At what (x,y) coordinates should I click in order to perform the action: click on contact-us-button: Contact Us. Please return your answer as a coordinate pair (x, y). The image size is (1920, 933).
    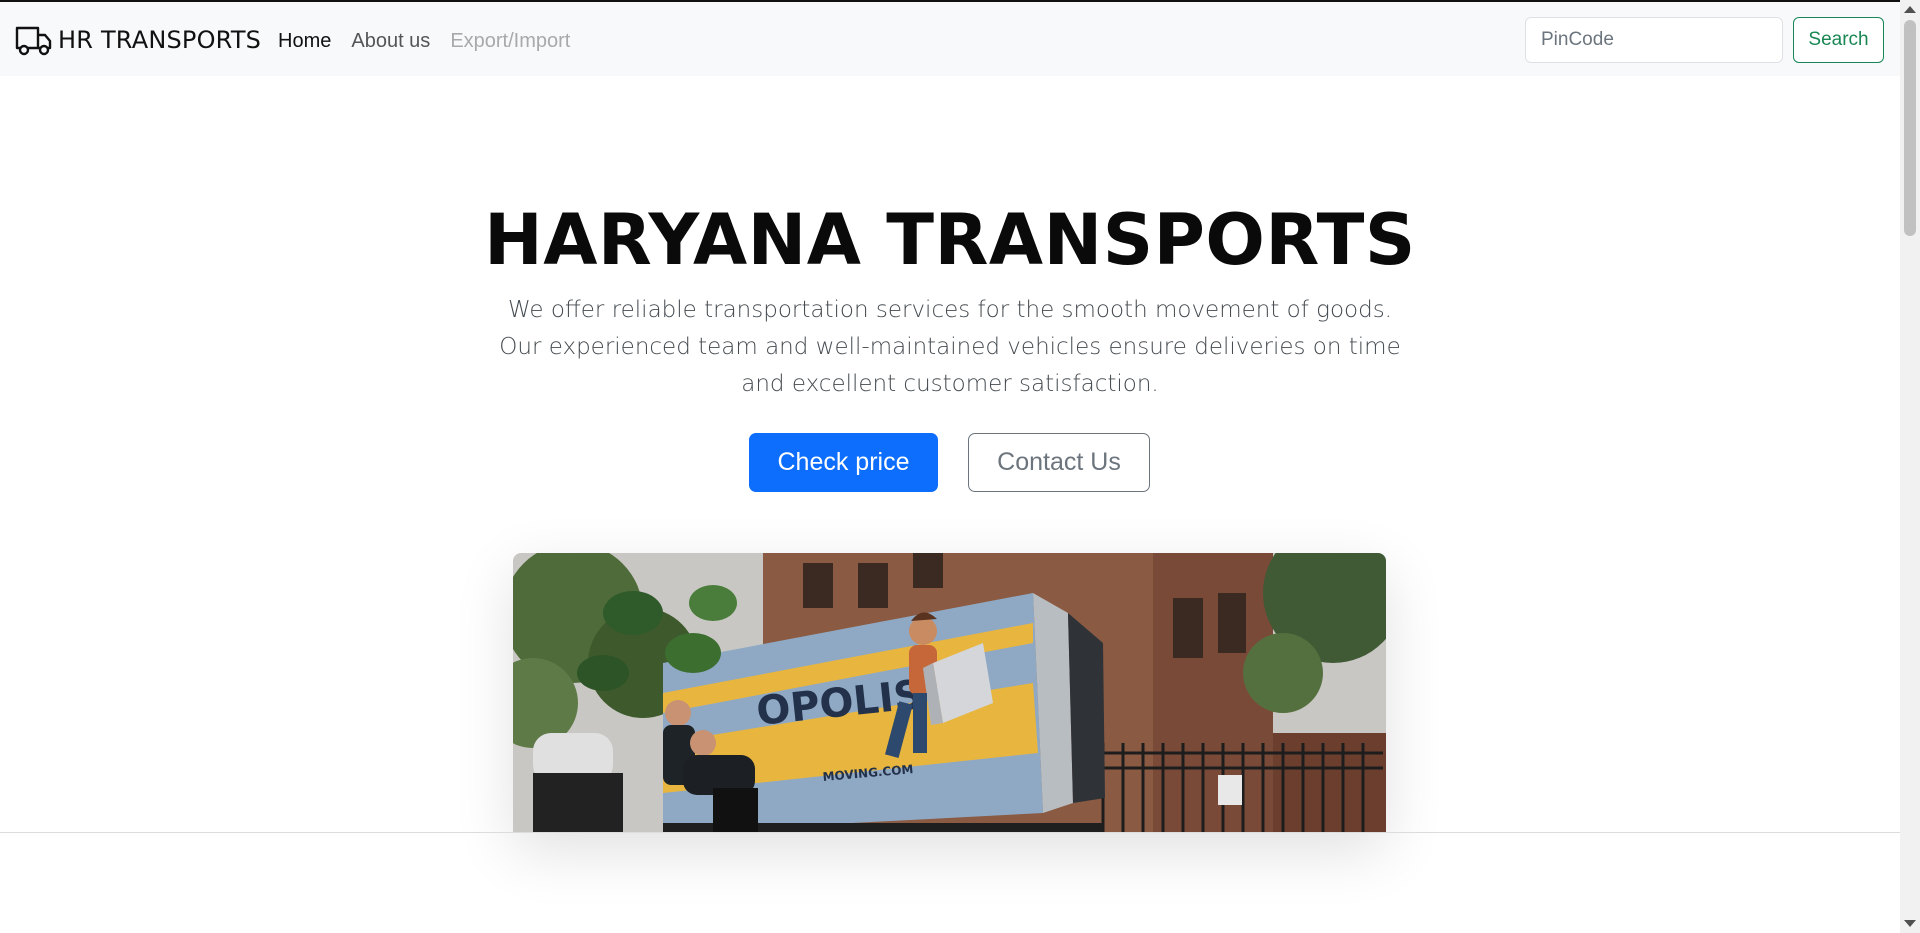
    Looking at the image, I should click on (1059, 462).